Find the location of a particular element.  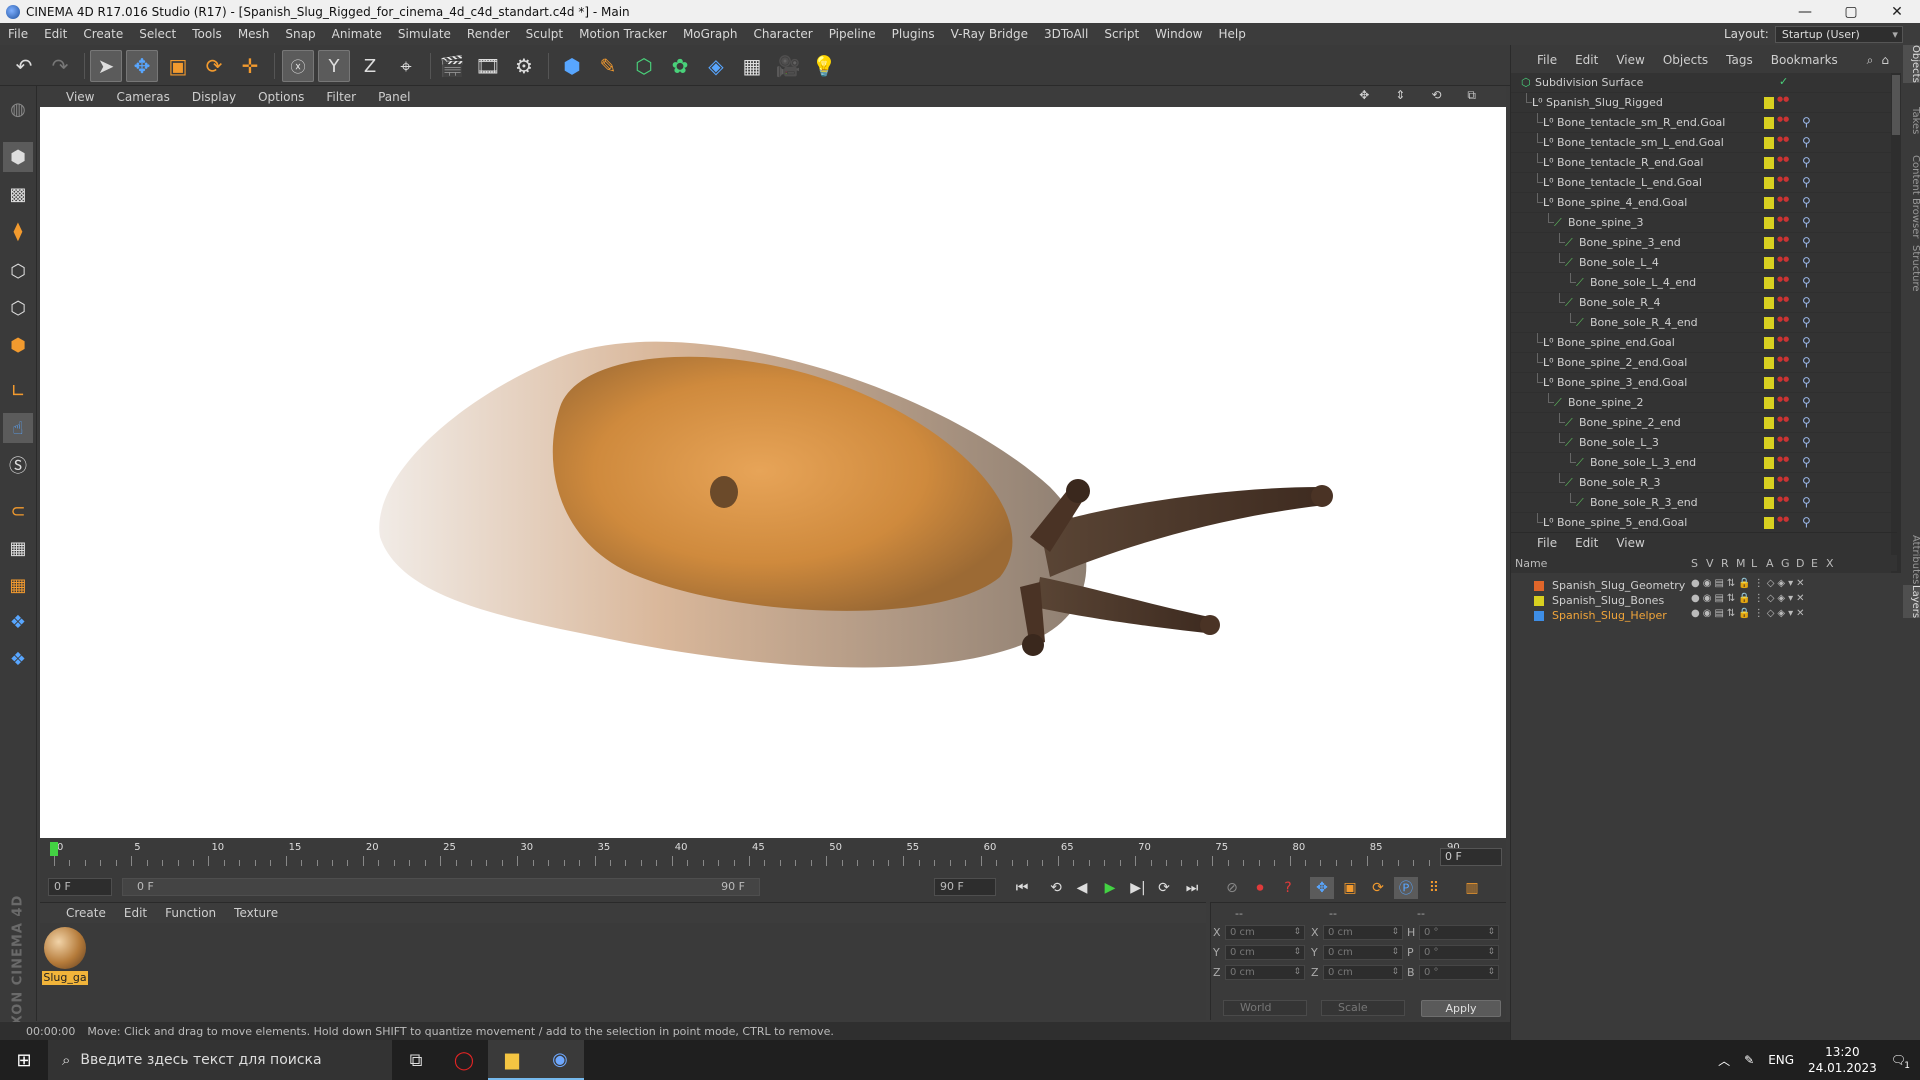

object-row: L⁰ Bone_tentacle_L_end.Goal ●● ⚲ is located at coordinates (1701, 183).